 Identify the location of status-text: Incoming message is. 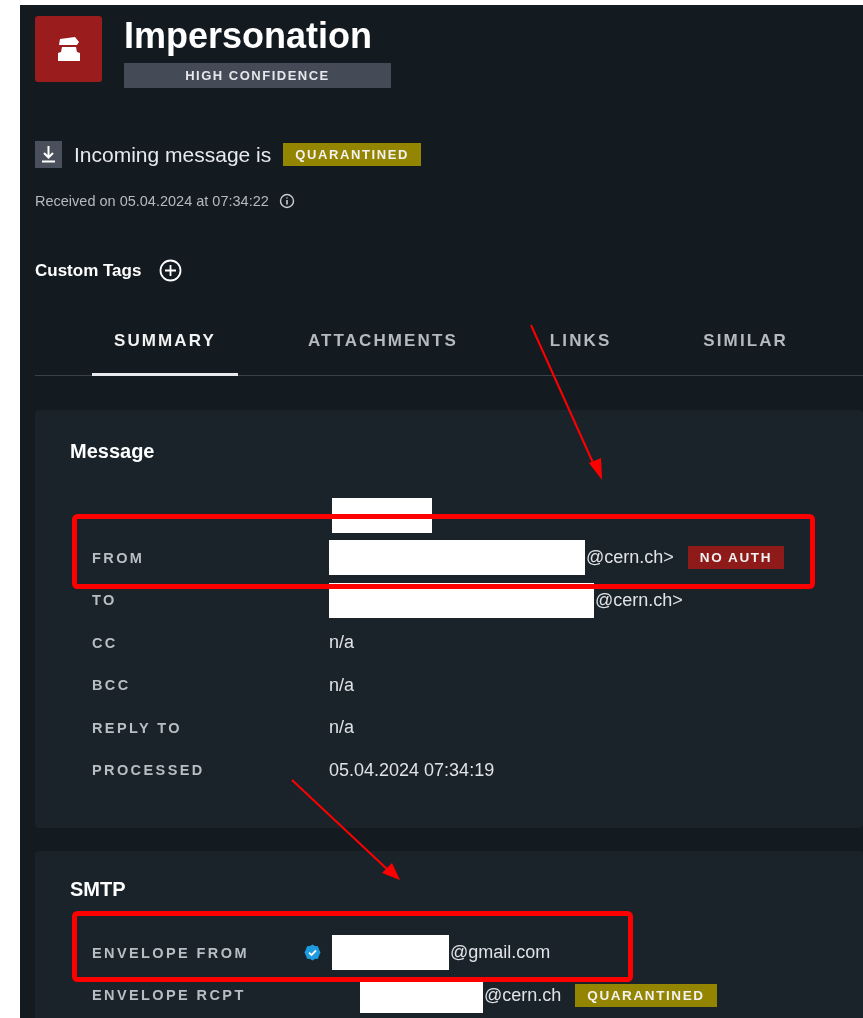
(173, 154).